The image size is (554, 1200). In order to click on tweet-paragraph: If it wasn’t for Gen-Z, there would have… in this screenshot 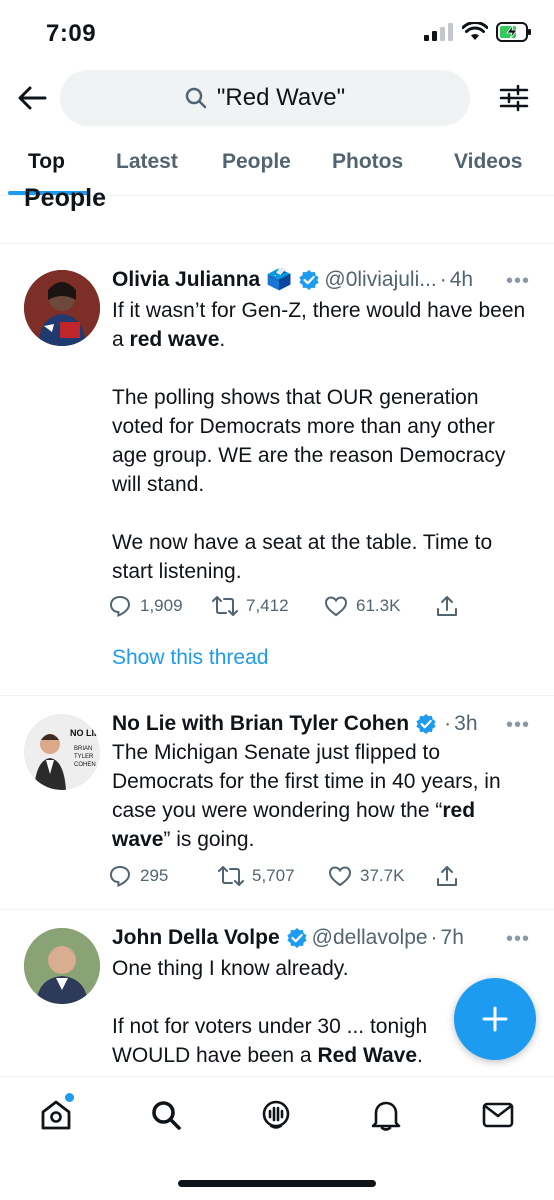, I will do `click(319, 325)`.